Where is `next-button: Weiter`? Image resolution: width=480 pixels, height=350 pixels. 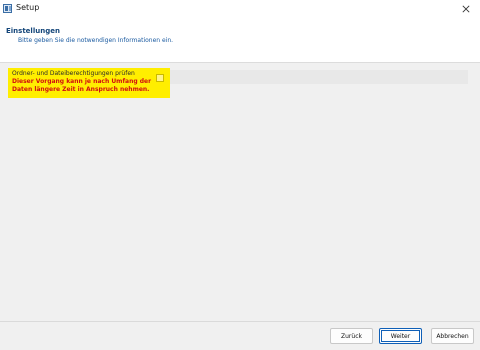
next-button: Weiter is located at coordinates (400, 336).